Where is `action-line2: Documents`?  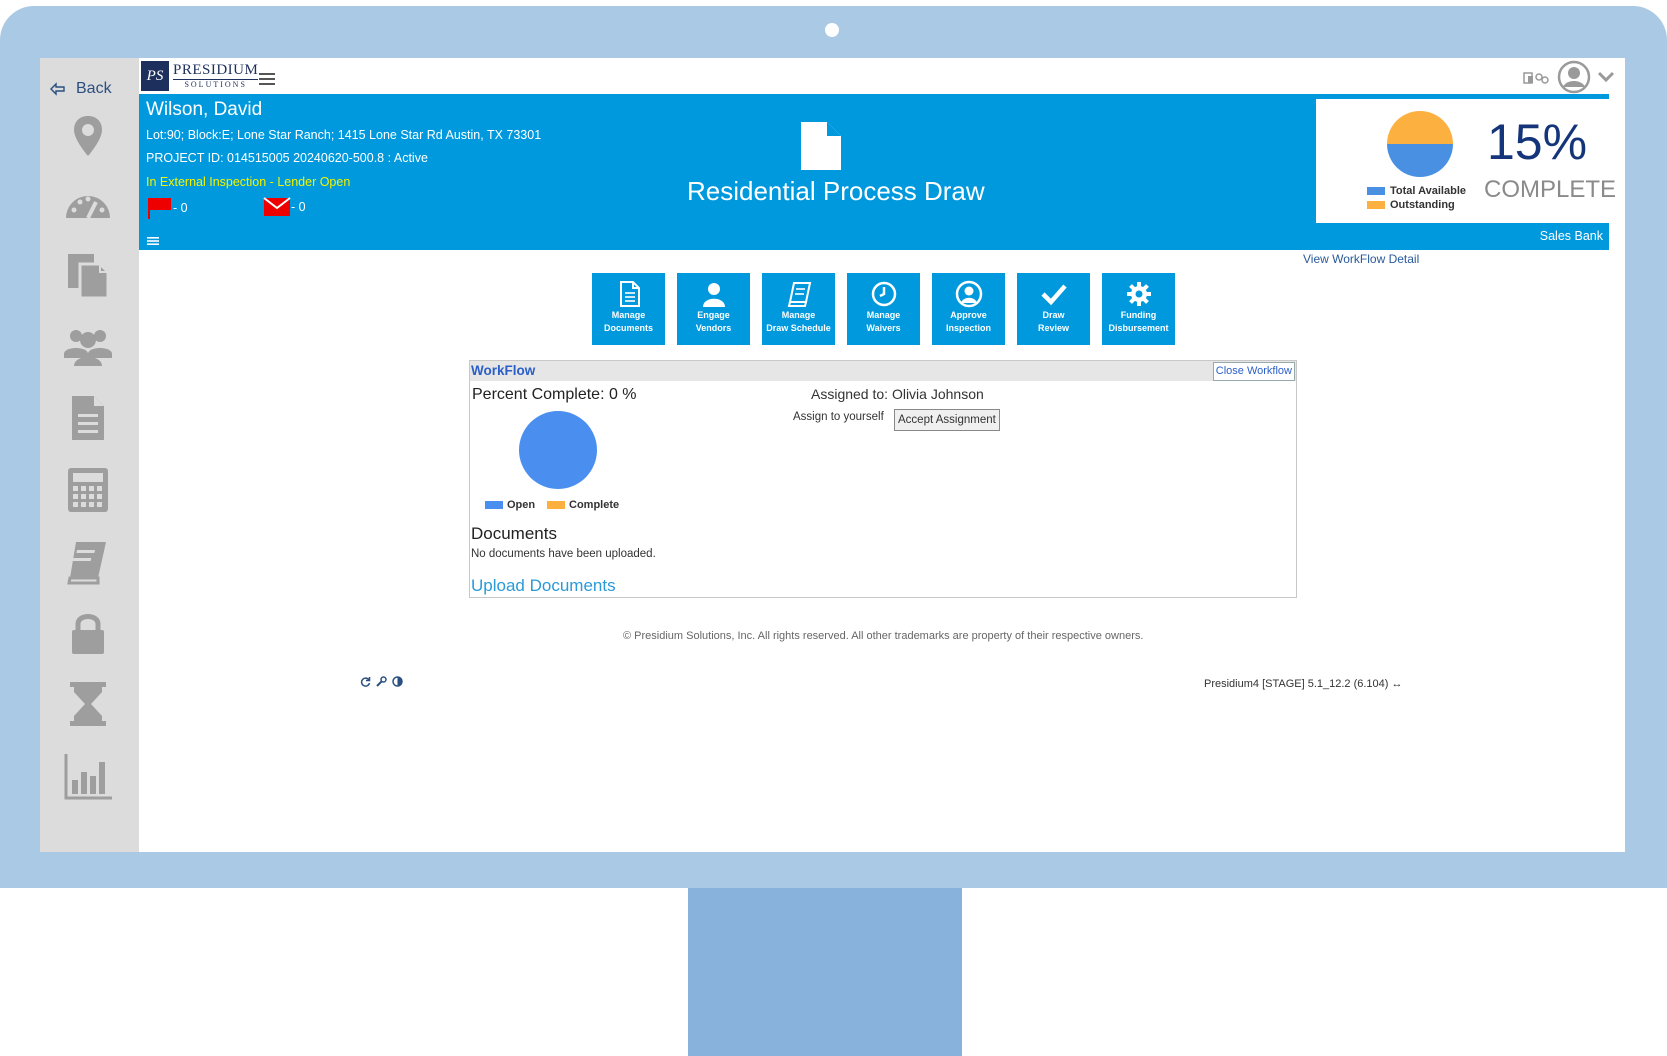
action-line2: Documents is located at coordinates (628, 328).